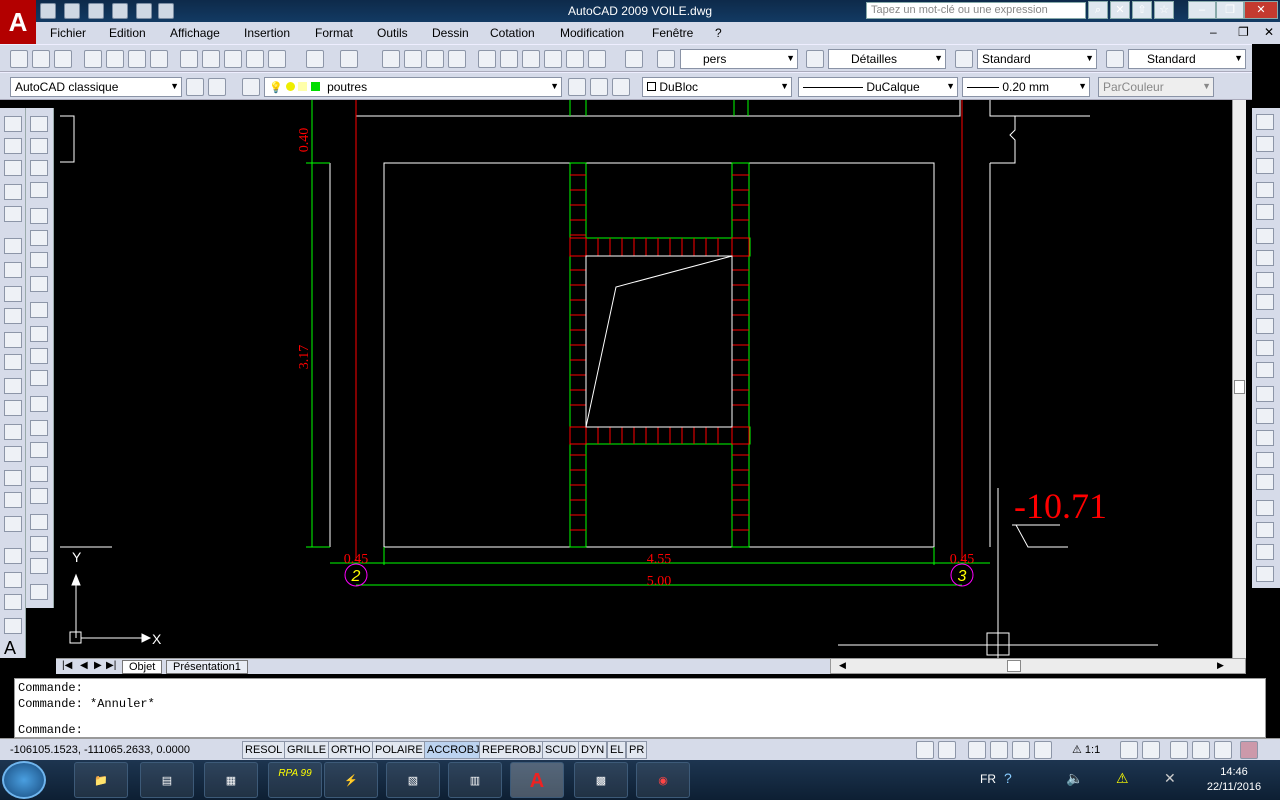  I want to click on join-icon, so click(1265, 416).